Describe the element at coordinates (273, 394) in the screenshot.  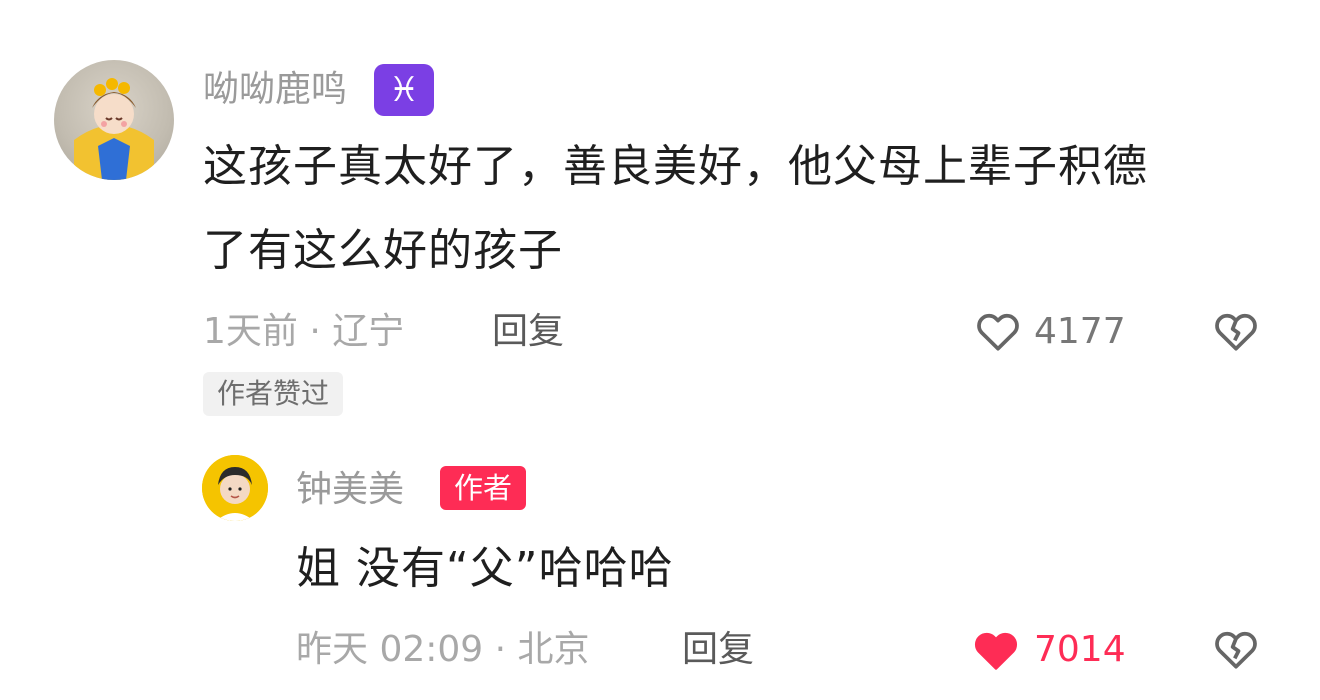
I see `author-liked-badge: 作者赞过` at that location.